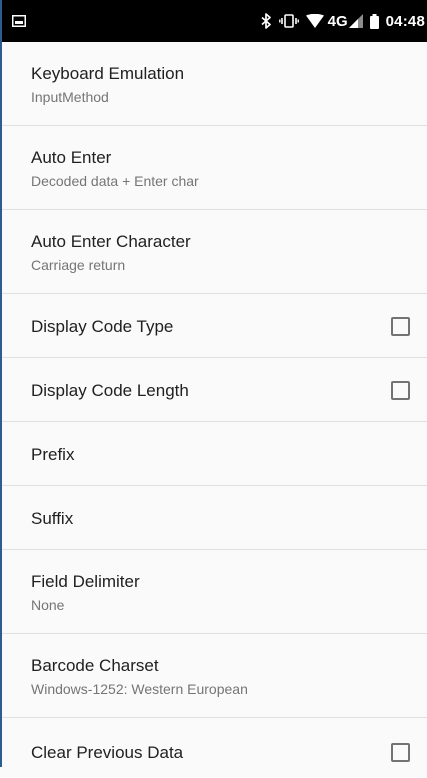  I want to click on setting-clear-previous-data: Clear Previous Data, so click(213, 748).